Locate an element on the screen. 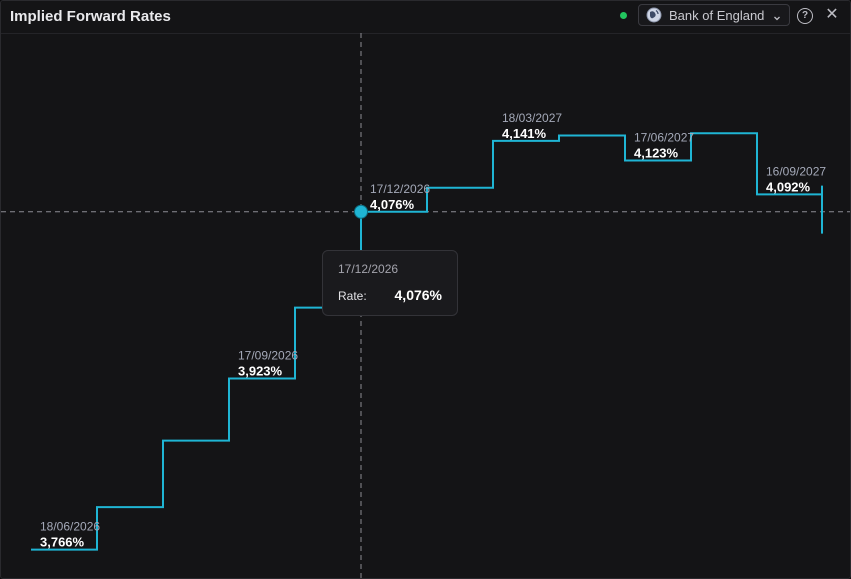 Image resolution: width=851 pixels, height=579 pixels. point-value-label: 4,076% is located at coordinates (392, 204).